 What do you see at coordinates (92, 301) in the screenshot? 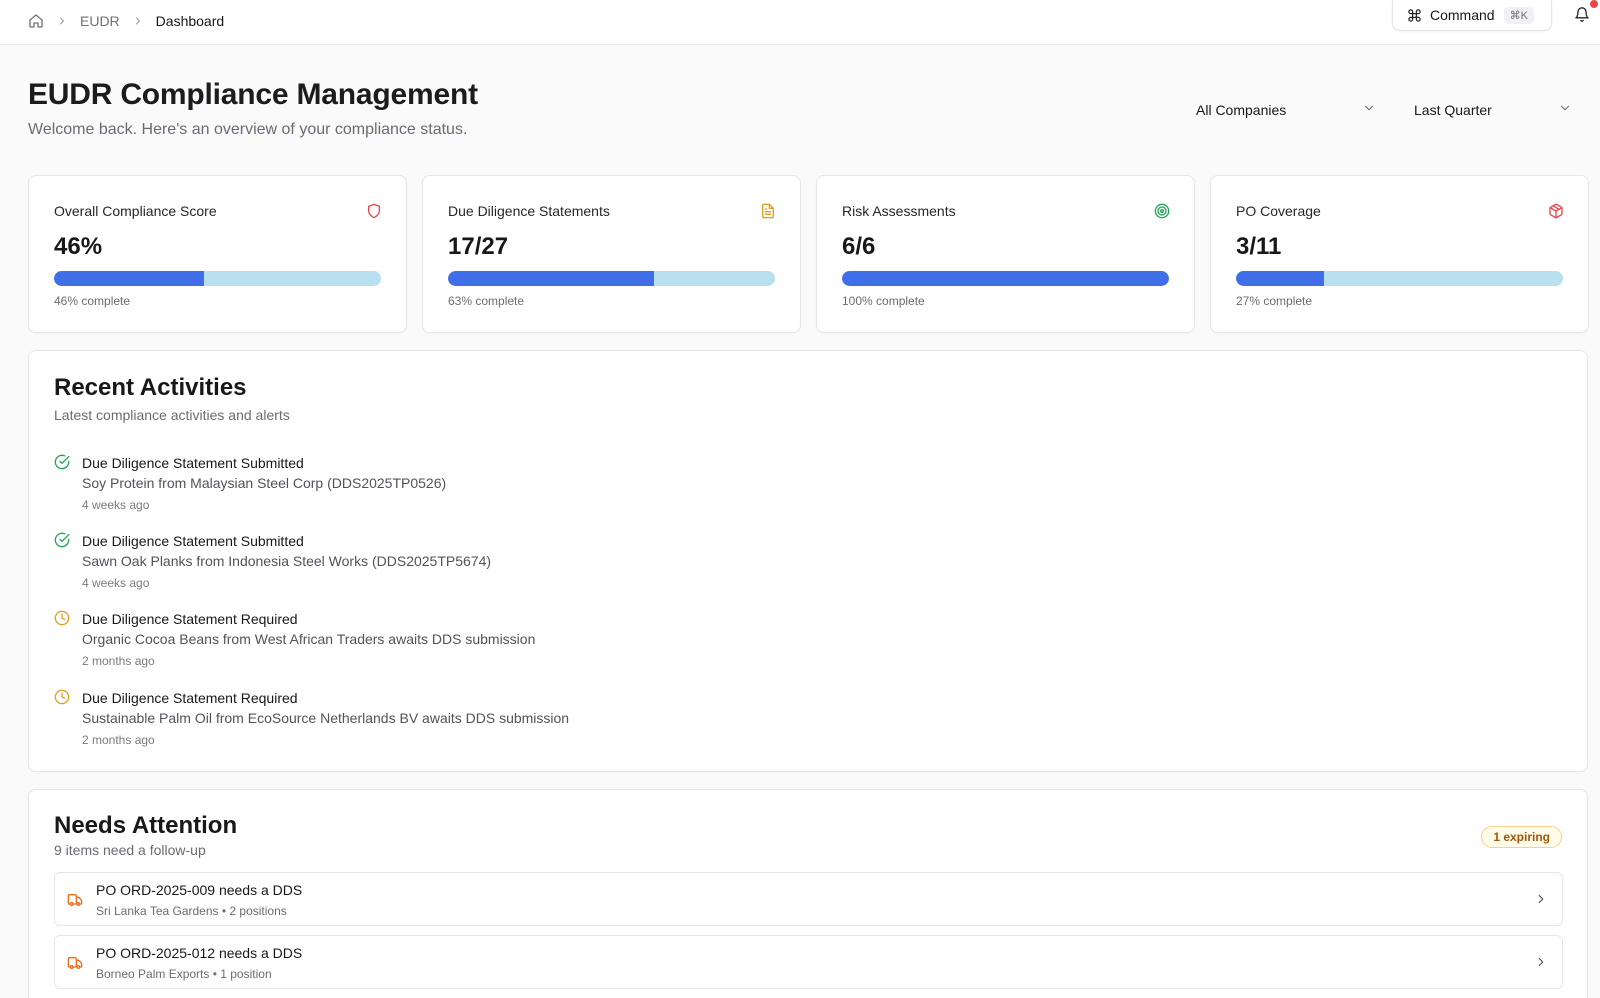
I see `stat-caption: 46% complete` at bounding box center [92, 301].